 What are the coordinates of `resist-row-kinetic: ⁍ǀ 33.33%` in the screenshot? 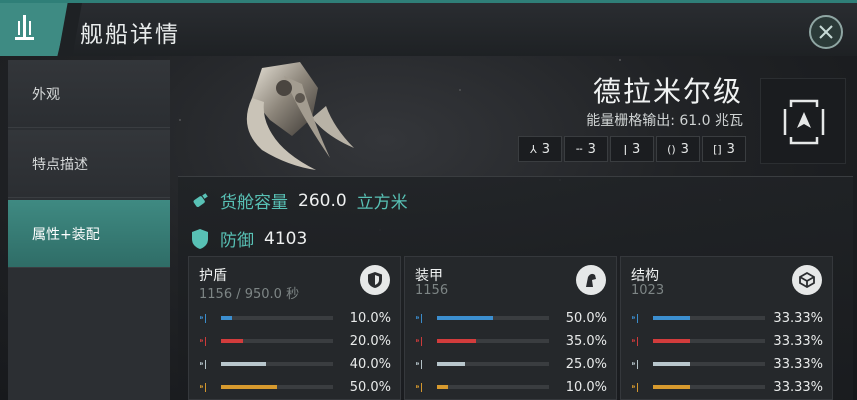 It's located at (729, 364).